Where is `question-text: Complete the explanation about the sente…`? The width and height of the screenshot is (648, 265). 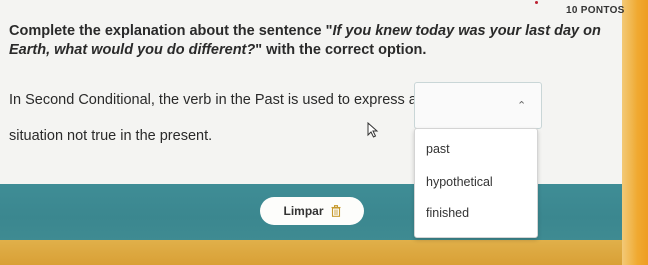
question-text: Complete the explanation about the sente… is located at coordinates (309, 41).